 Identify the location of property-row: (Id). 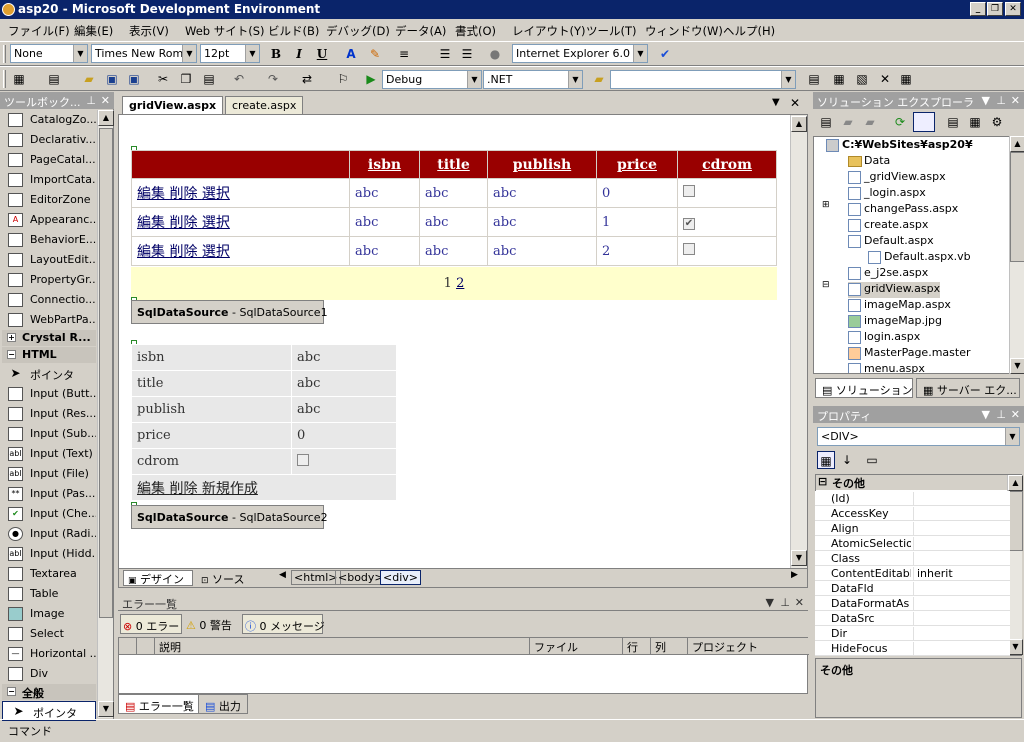
(912, 498).